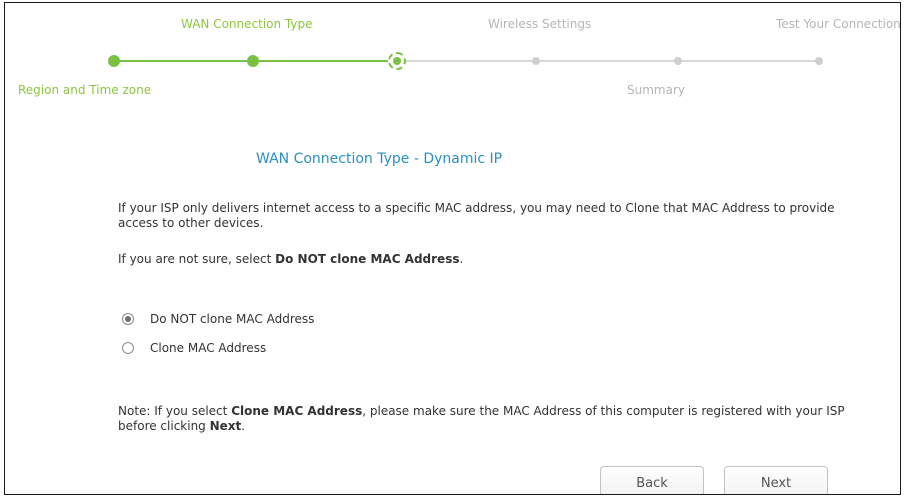 The image size is (905, 497). What do you see at coordinates (197, 259) in the screenshot?
I see `hint-text-prefix: If you are not sure, select` at bounding box center [197, 259].